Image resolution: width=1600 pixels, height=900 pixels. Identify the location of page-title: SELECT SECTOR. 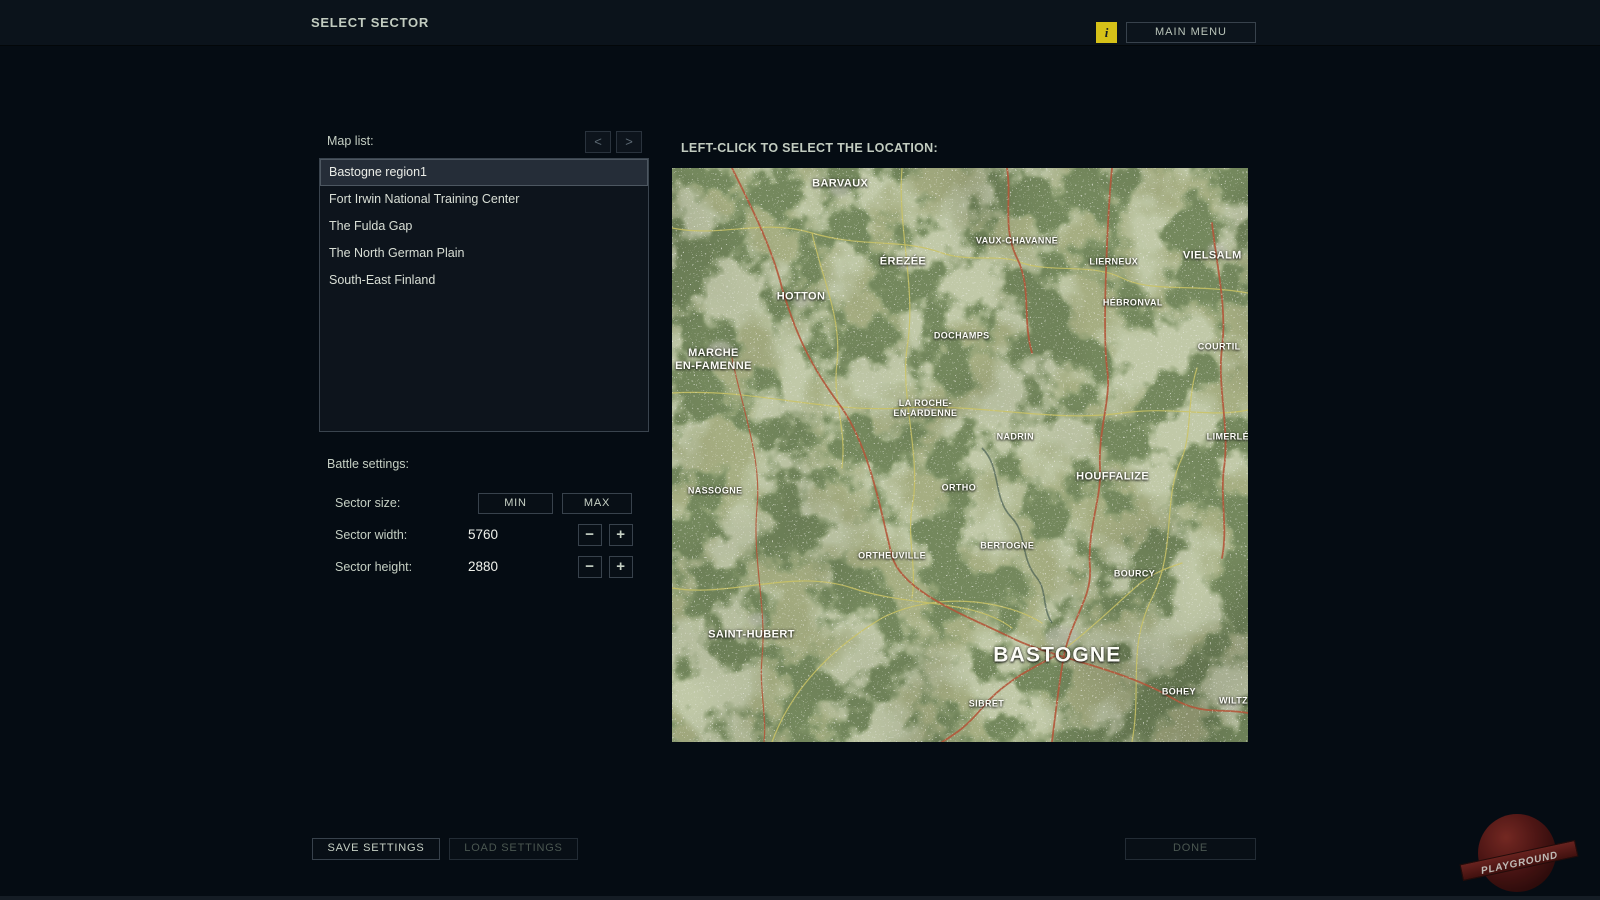
(370, 22).